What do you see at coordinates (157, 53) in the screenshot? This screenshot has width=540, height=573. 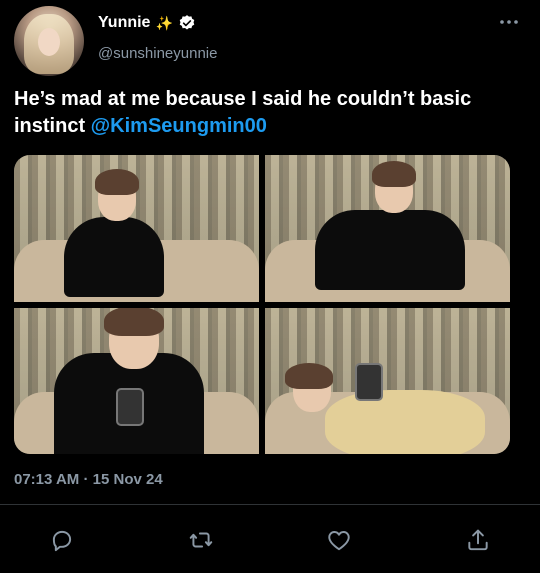 I see `author-handle: @sunshineyunnie` at bounding box center [157, 53].